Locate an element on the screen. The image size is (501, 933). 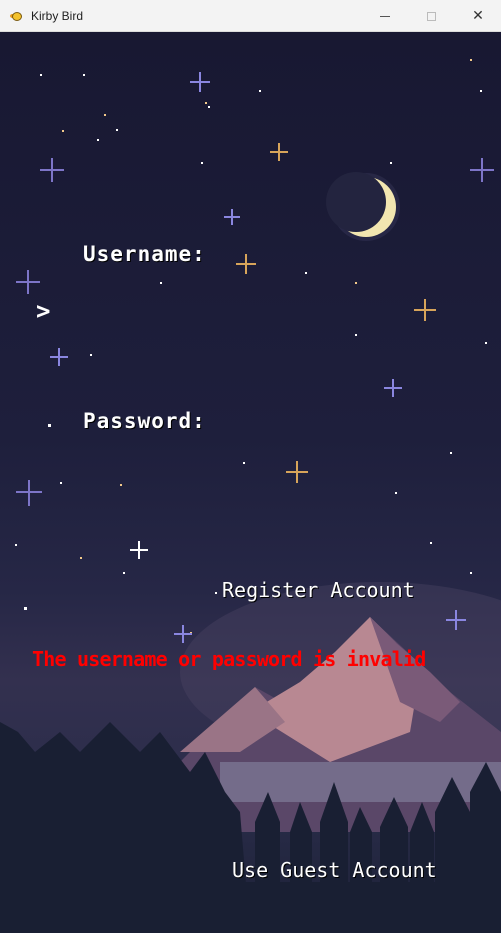
crescent-moon-icon is located at coordinates (363, 206).